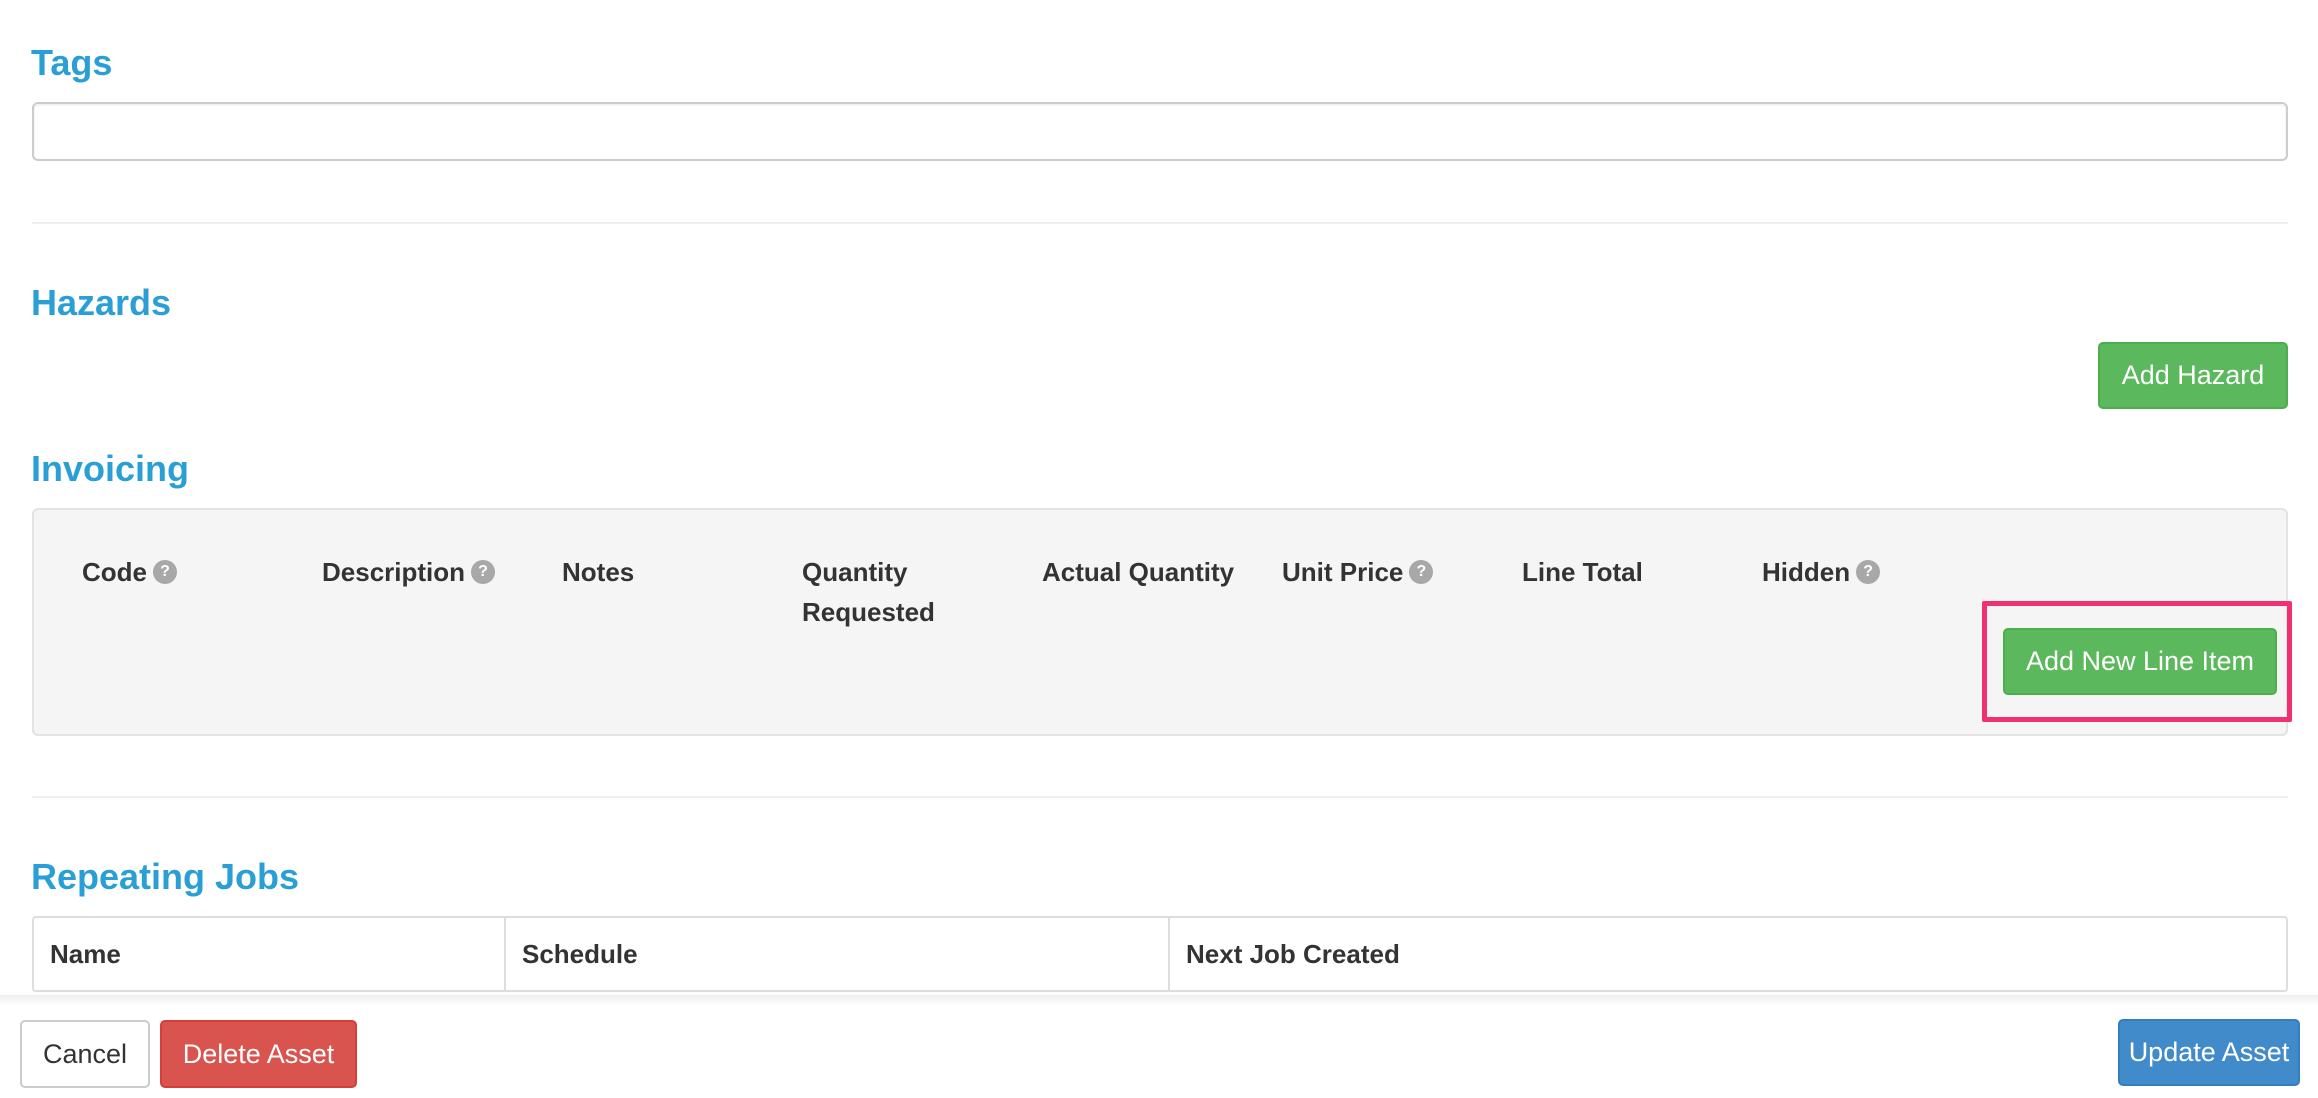  I want to click on tags-heading: Tags, so click(72, 62).